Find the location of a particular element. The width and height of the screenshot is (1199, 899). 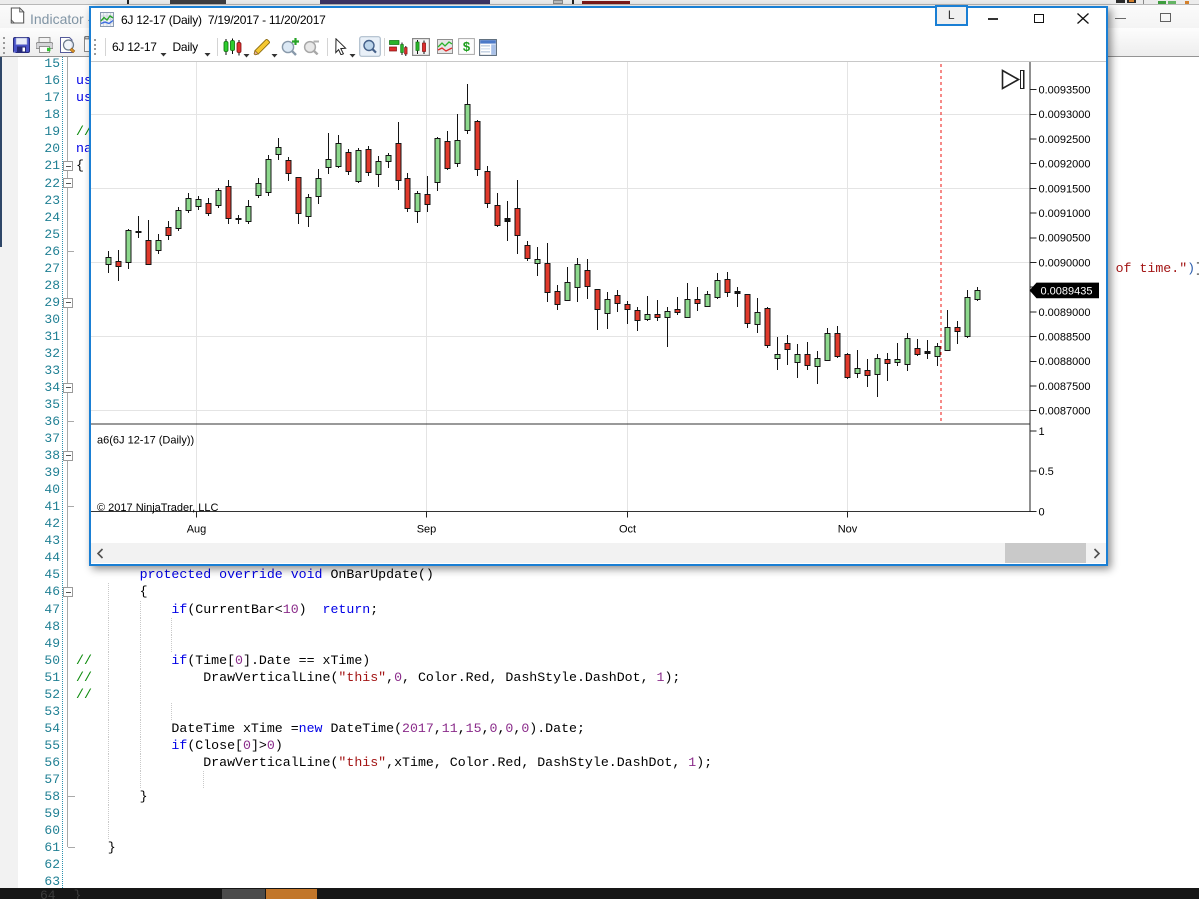

svg-text: 0 is located at coordinates (1042, 512).